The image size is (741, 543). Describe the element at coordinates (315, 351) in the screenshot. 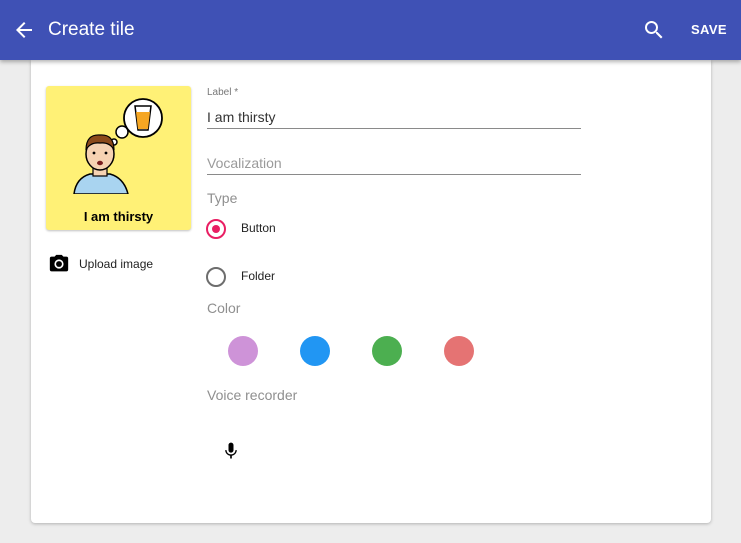

I see `color-swatch-blue` at that location.